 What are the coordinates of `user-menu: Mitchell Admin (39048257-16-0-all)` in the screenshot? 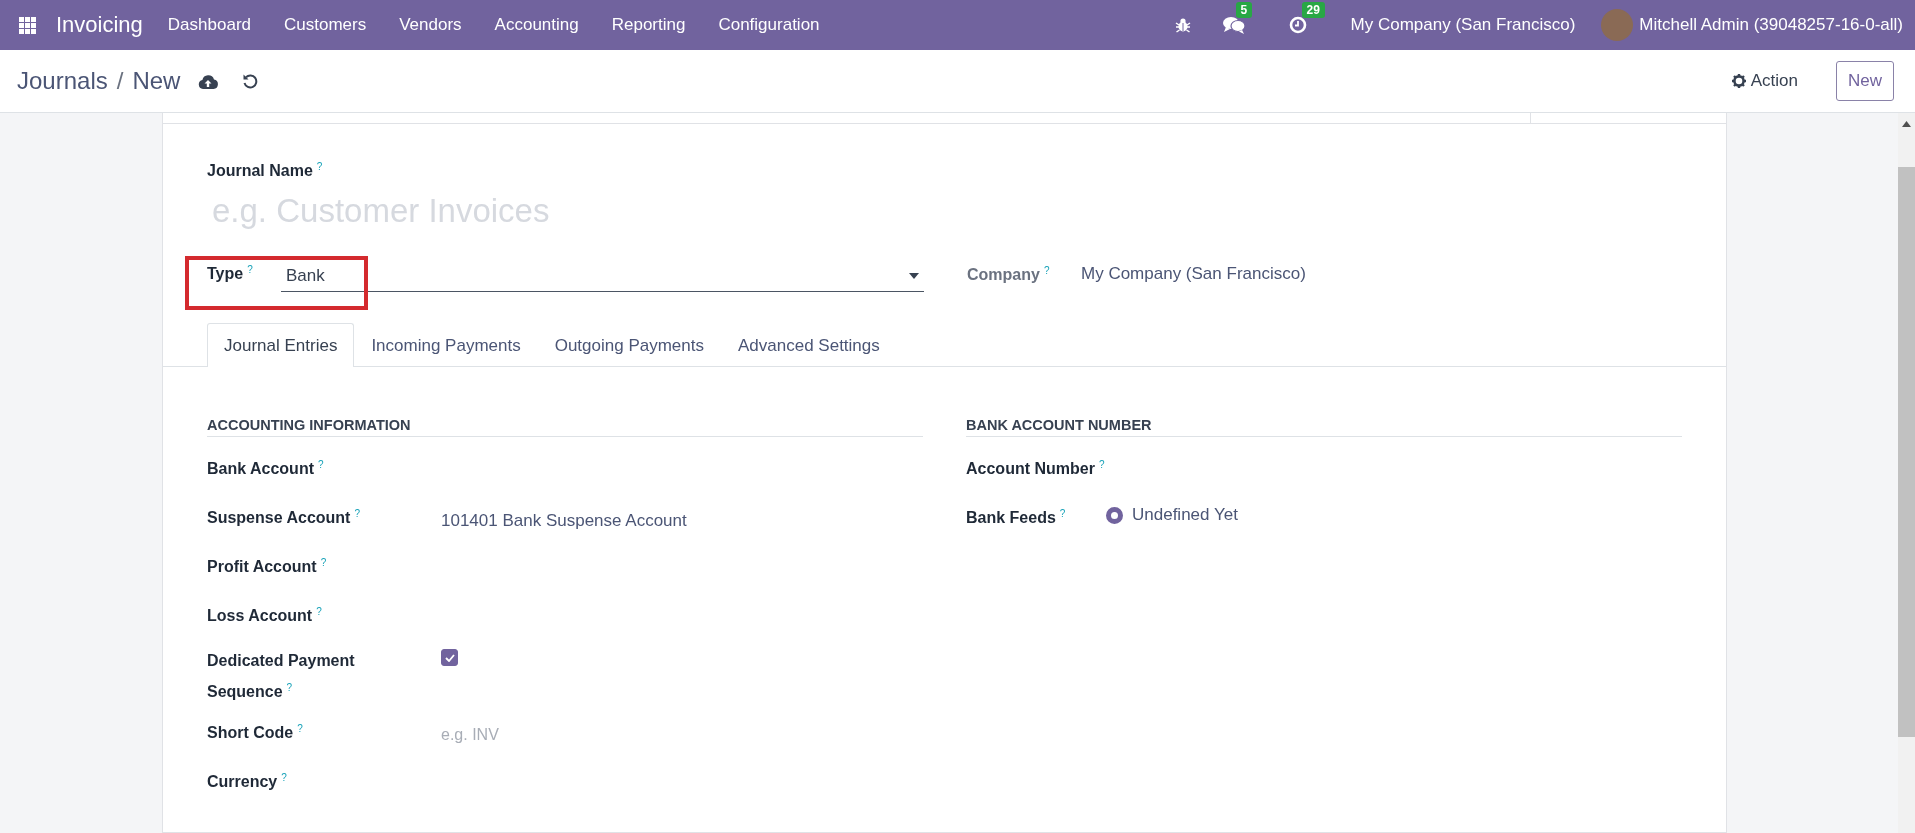 It's located at (1752, 25).